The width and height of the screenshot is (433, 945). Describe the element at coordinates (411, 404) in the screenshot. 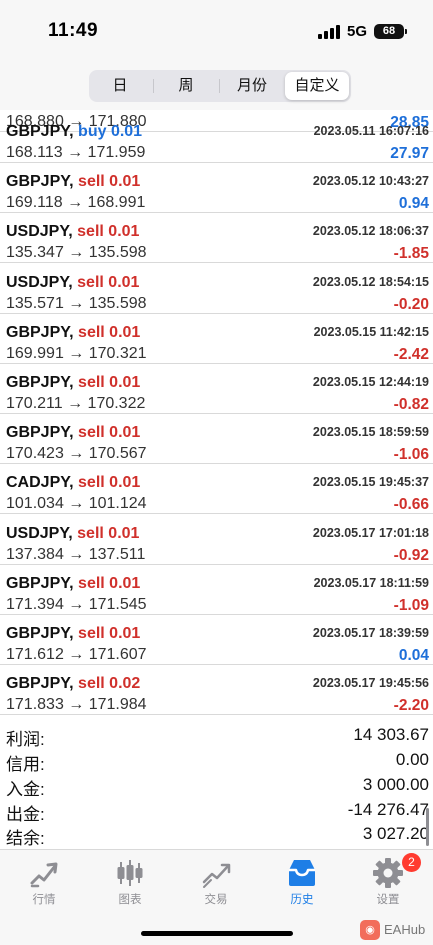

I see `trade-profit: -0.82` at that location.